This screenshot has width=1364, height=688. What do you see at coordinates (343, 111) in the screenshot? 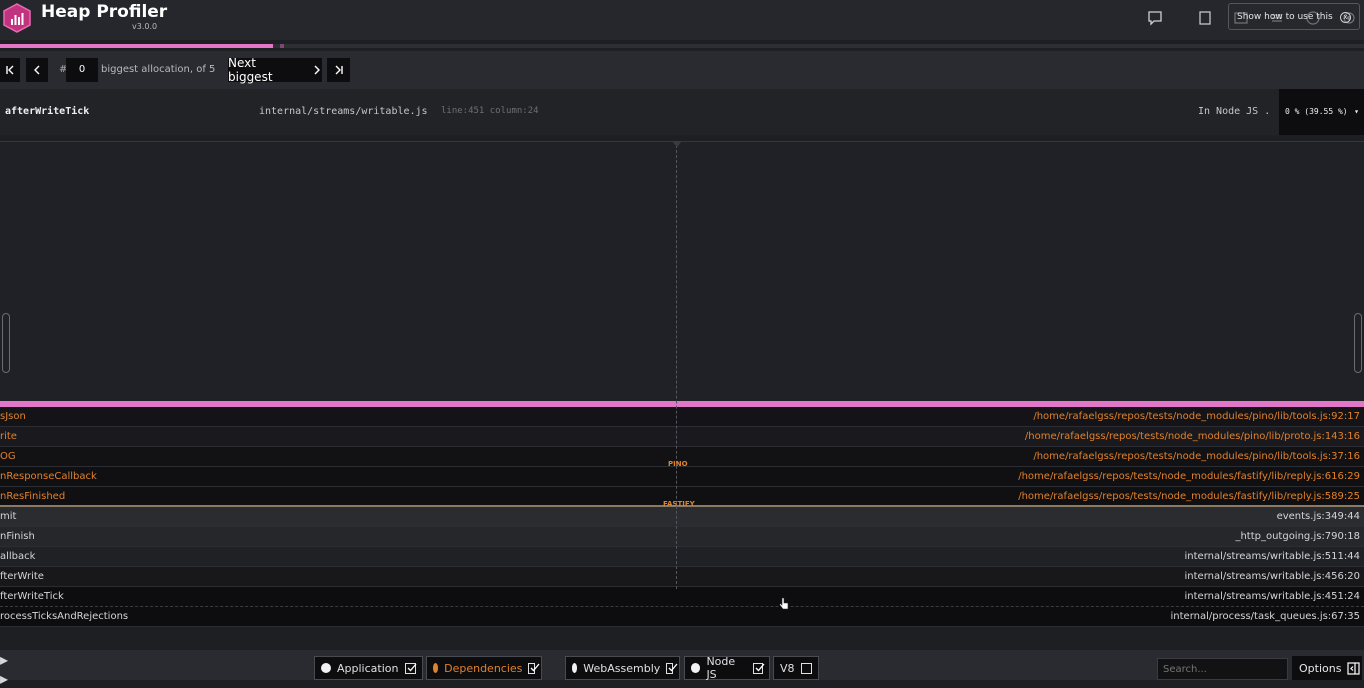
I see `frame-file-path: internal/streams/writable.js` at bounding box center [343, 111].